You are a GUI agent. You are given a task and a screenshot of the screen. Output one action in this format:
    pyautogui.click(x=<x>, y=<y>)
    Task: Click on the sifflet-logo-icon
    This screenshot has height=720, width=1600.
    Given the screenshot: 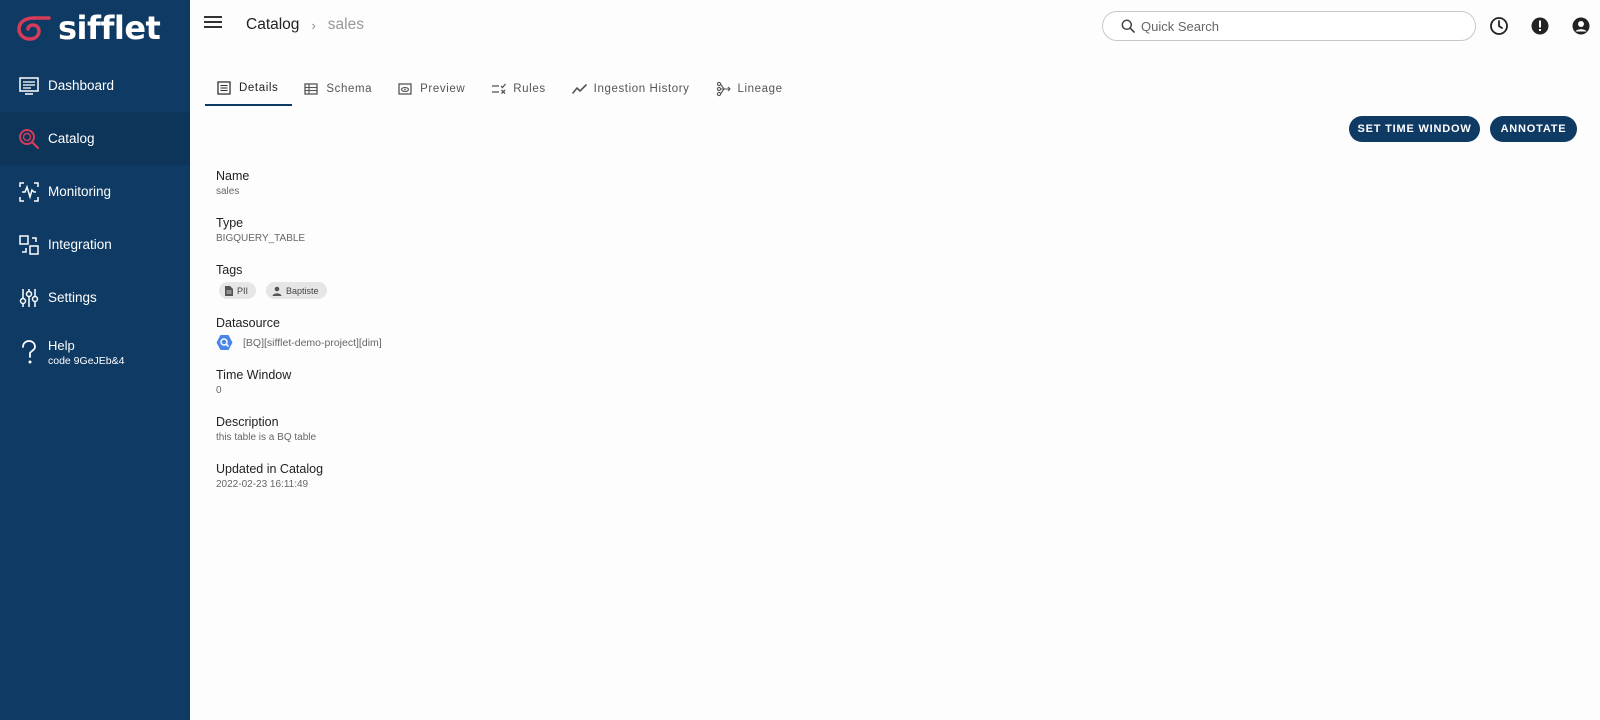 What is the action you would take?
    pyautogui.click(x=34, y=28)
    